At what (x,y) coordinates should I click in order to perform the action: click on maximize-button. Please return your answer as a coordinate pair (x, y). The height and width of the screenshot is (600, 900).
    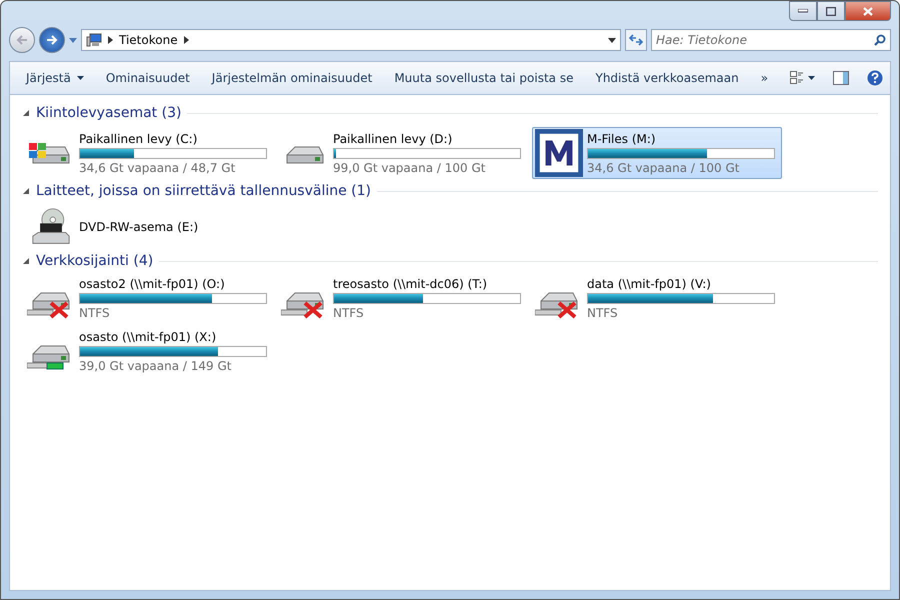
    Looking at the image, I should click on (831, 11).